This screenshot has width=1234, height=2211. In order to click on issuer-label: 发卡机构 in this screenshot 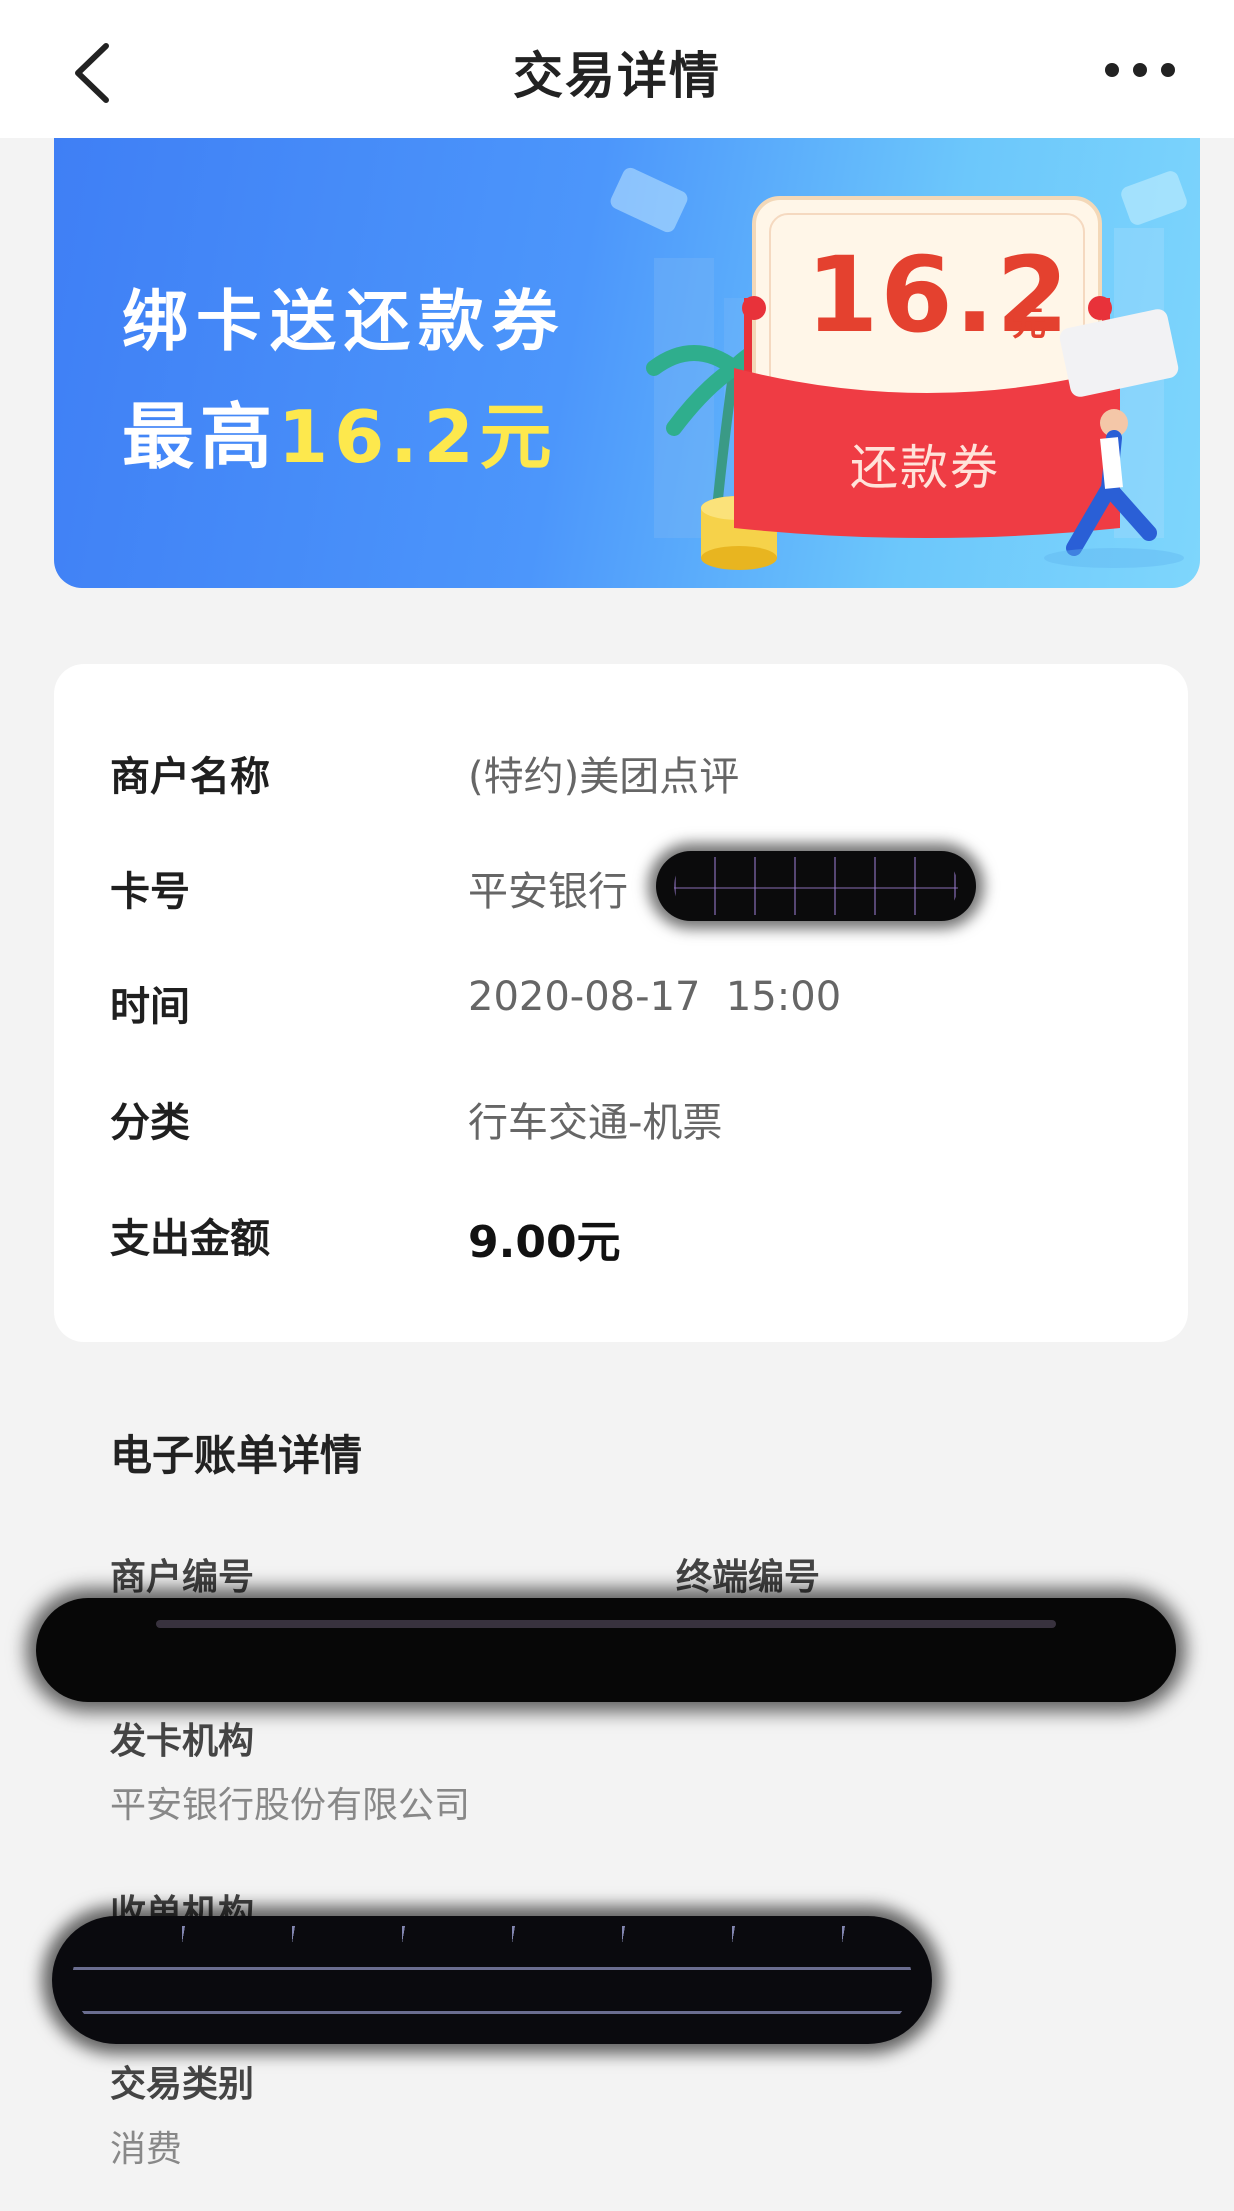, I will do `click(182, 1741)`.